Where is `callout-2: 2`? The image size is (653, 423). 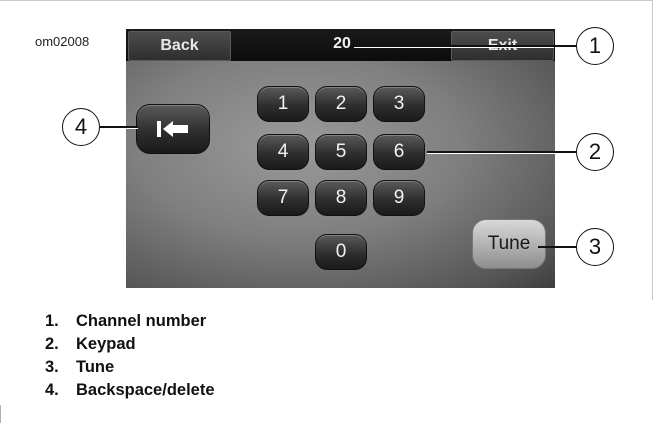 callout-2: 2 is located at coordinates (595, 152).